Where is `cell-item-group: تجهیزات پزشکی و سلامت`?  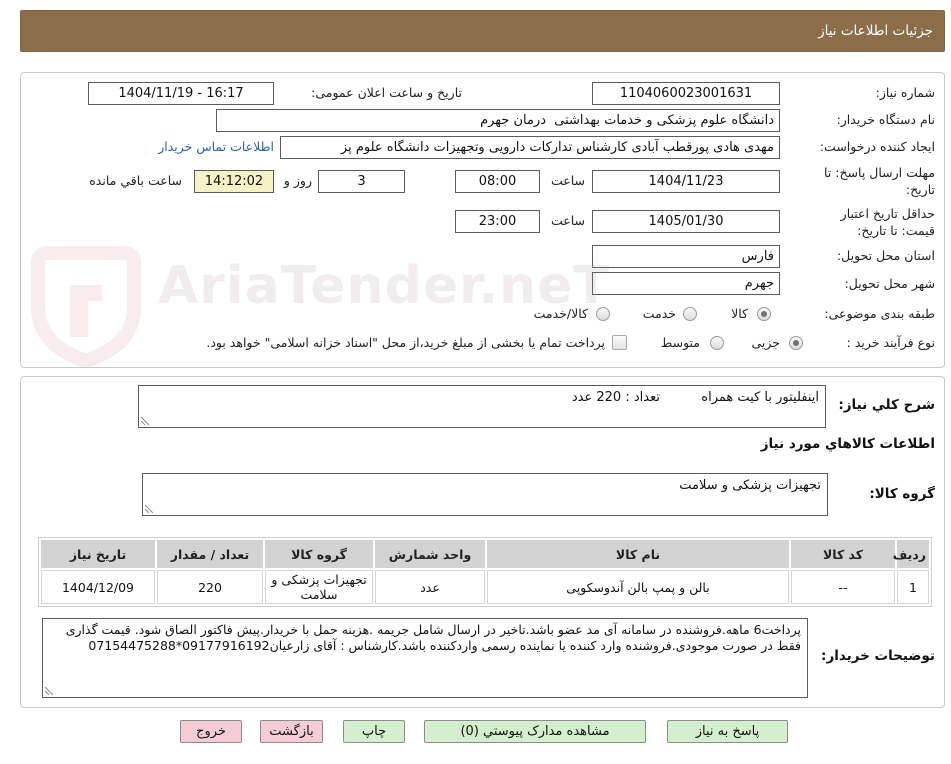
cell-item-group: تجهیزات پزشکی و سلامت is located at coordinates (319, 587).